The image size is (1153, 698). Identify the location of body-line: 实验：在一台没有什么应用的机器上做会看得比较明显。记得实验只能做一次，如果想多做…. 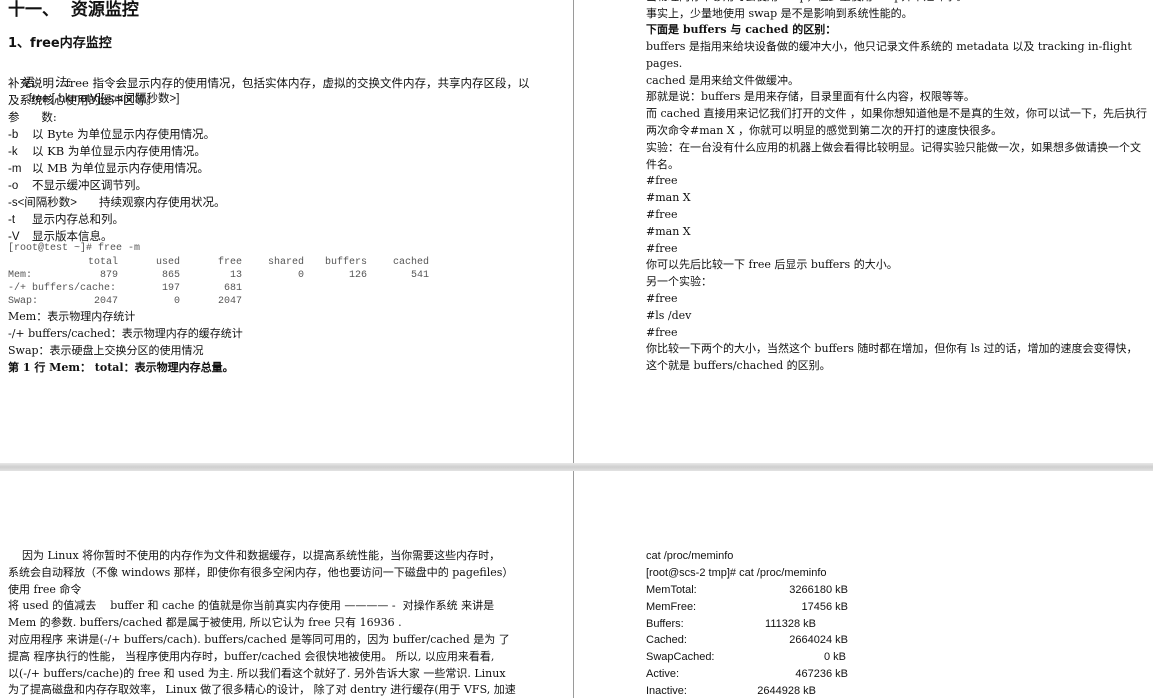
(893, 147).